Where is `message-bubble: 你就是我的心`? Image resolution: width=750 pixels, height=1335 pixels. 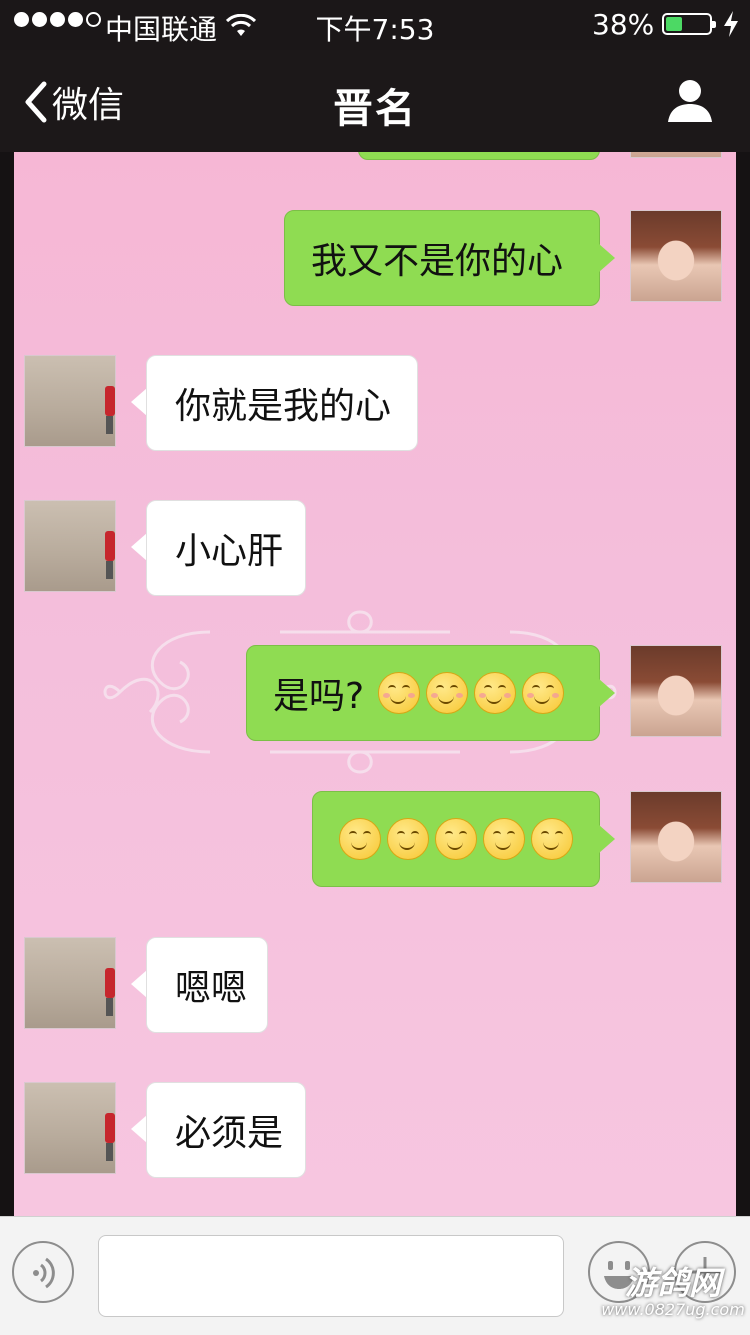 message-bubble: 你就是我的心 is located at coordinates (282, 403).